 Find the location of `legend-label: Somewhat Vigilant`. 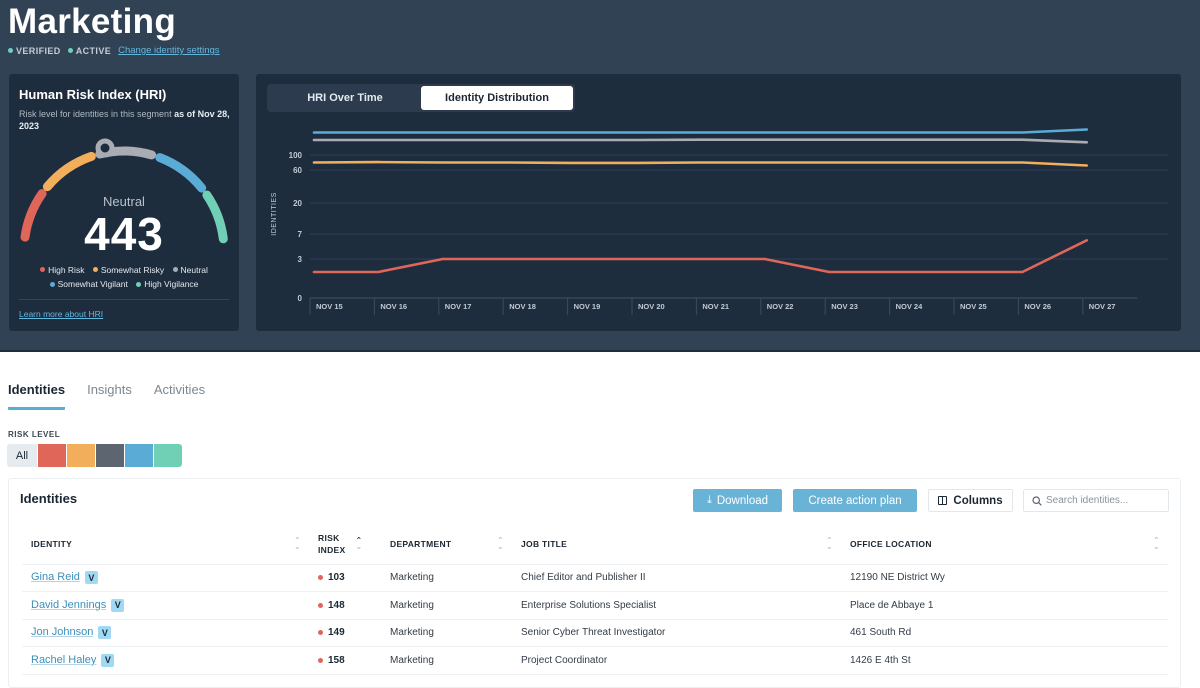

legend-label: Somewhat Vigilant is located at coordinates (92, 284).